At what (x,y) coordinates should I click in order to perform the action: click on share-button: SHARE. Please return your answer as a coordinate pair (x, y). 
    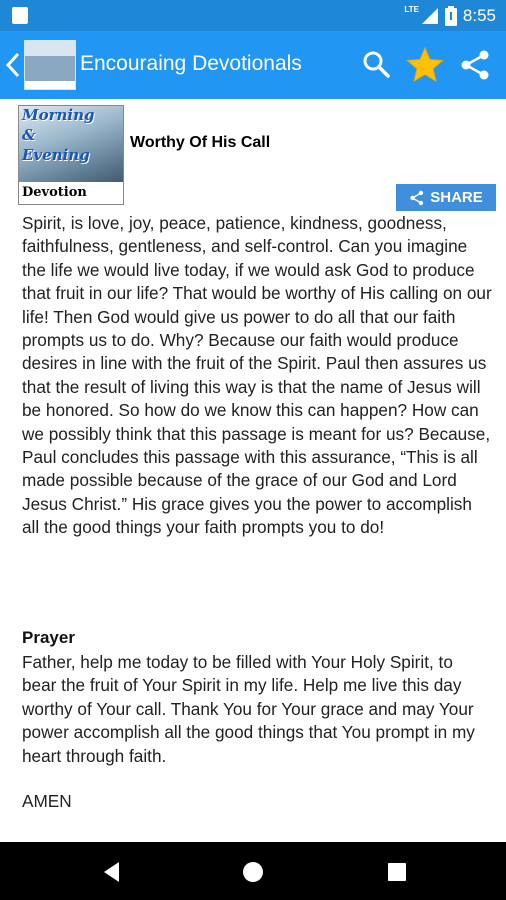
    Looking at the image, I should click on (446, 197).